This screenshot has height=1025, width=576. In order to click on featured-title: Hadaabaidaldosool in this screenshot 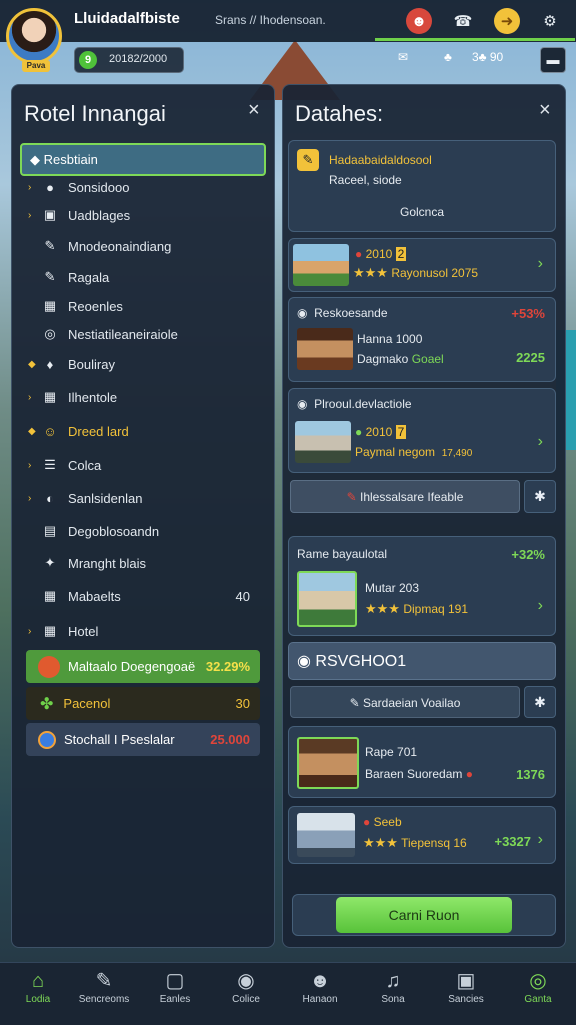, I will do `click(380, 160)`.